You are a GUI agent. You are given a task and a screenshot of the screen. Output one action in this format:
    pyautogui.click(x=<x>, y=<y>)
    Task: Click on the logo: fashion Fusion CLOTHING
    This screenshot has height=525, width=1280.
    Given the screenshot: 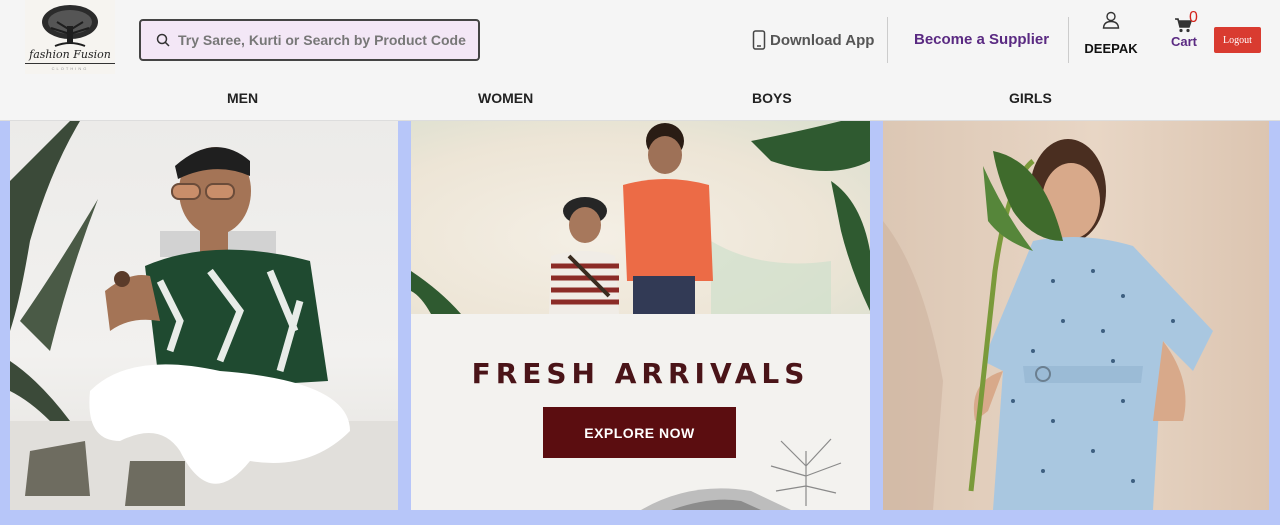 What is the action you would take?
    pyautogui.click(x=70, y=37)
    